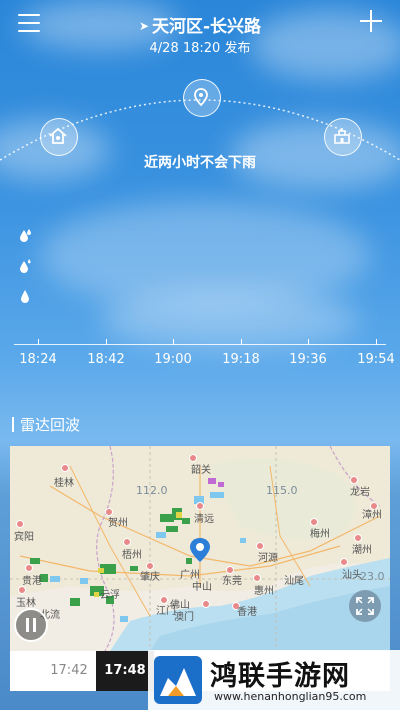 This screenshot has width=400, height=710. Describe the element at coordinates (106, 359) in the screenshot. I see `timeline-label: 18:42` at that location.